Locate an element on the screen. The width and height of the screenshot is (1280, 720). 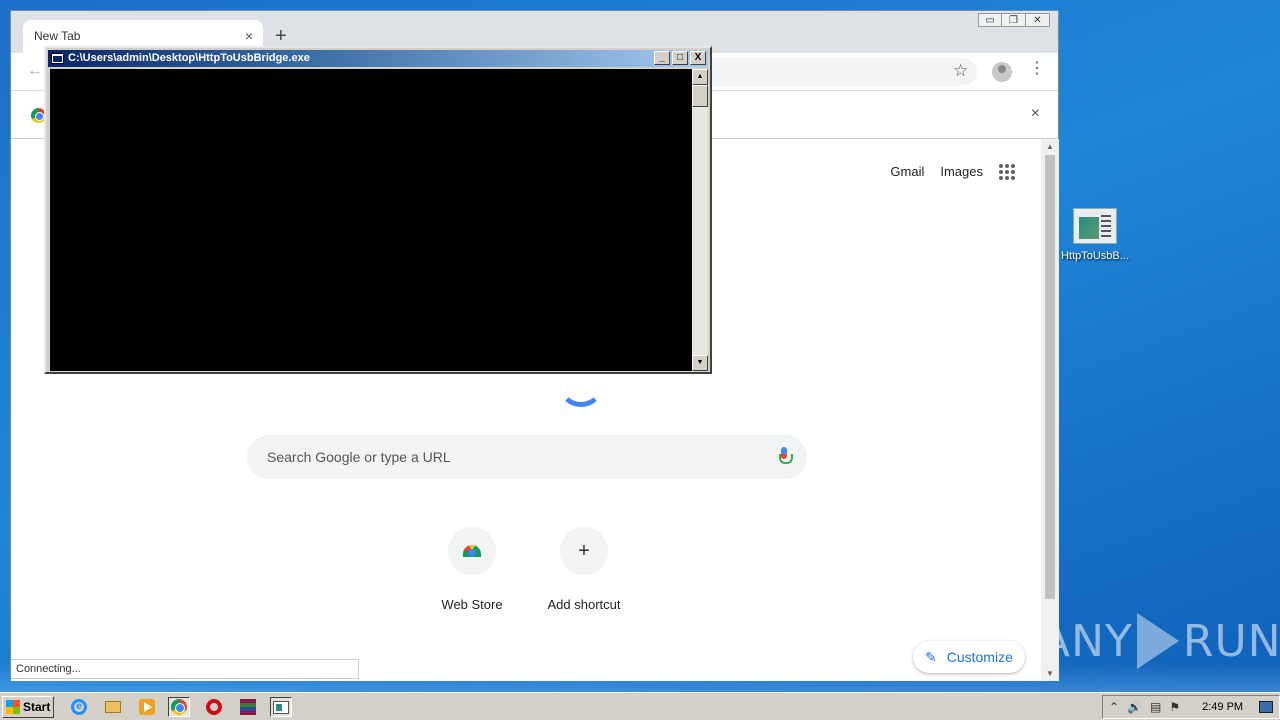
tab-close-icon: × is located at coordinates (249, 36).